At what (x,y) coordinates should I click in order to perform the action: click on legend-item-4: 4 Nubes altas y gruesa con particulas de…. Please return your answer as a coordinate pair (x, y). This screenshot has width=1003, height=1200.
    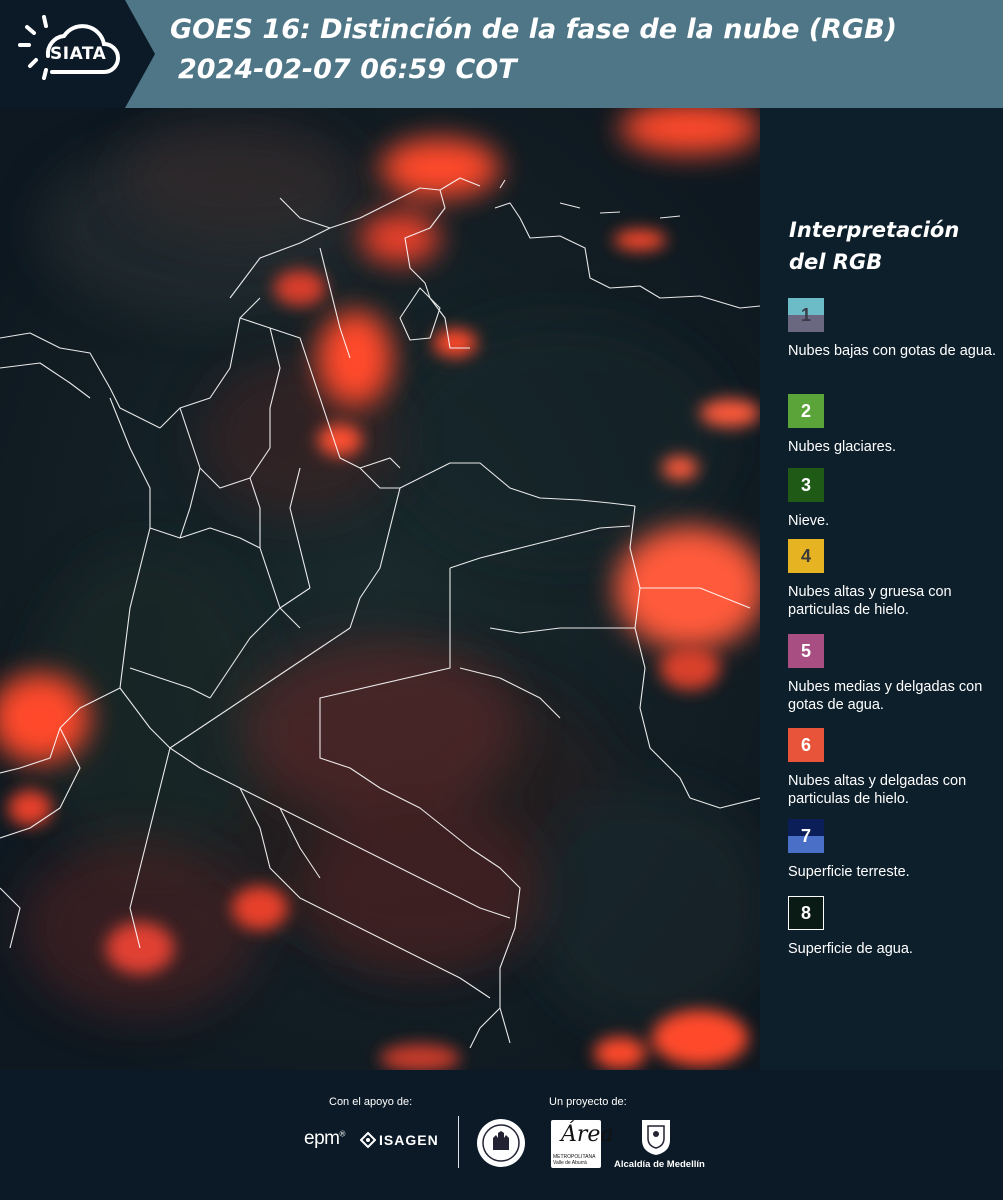
    Looking at the image, I should click on (895, 579).